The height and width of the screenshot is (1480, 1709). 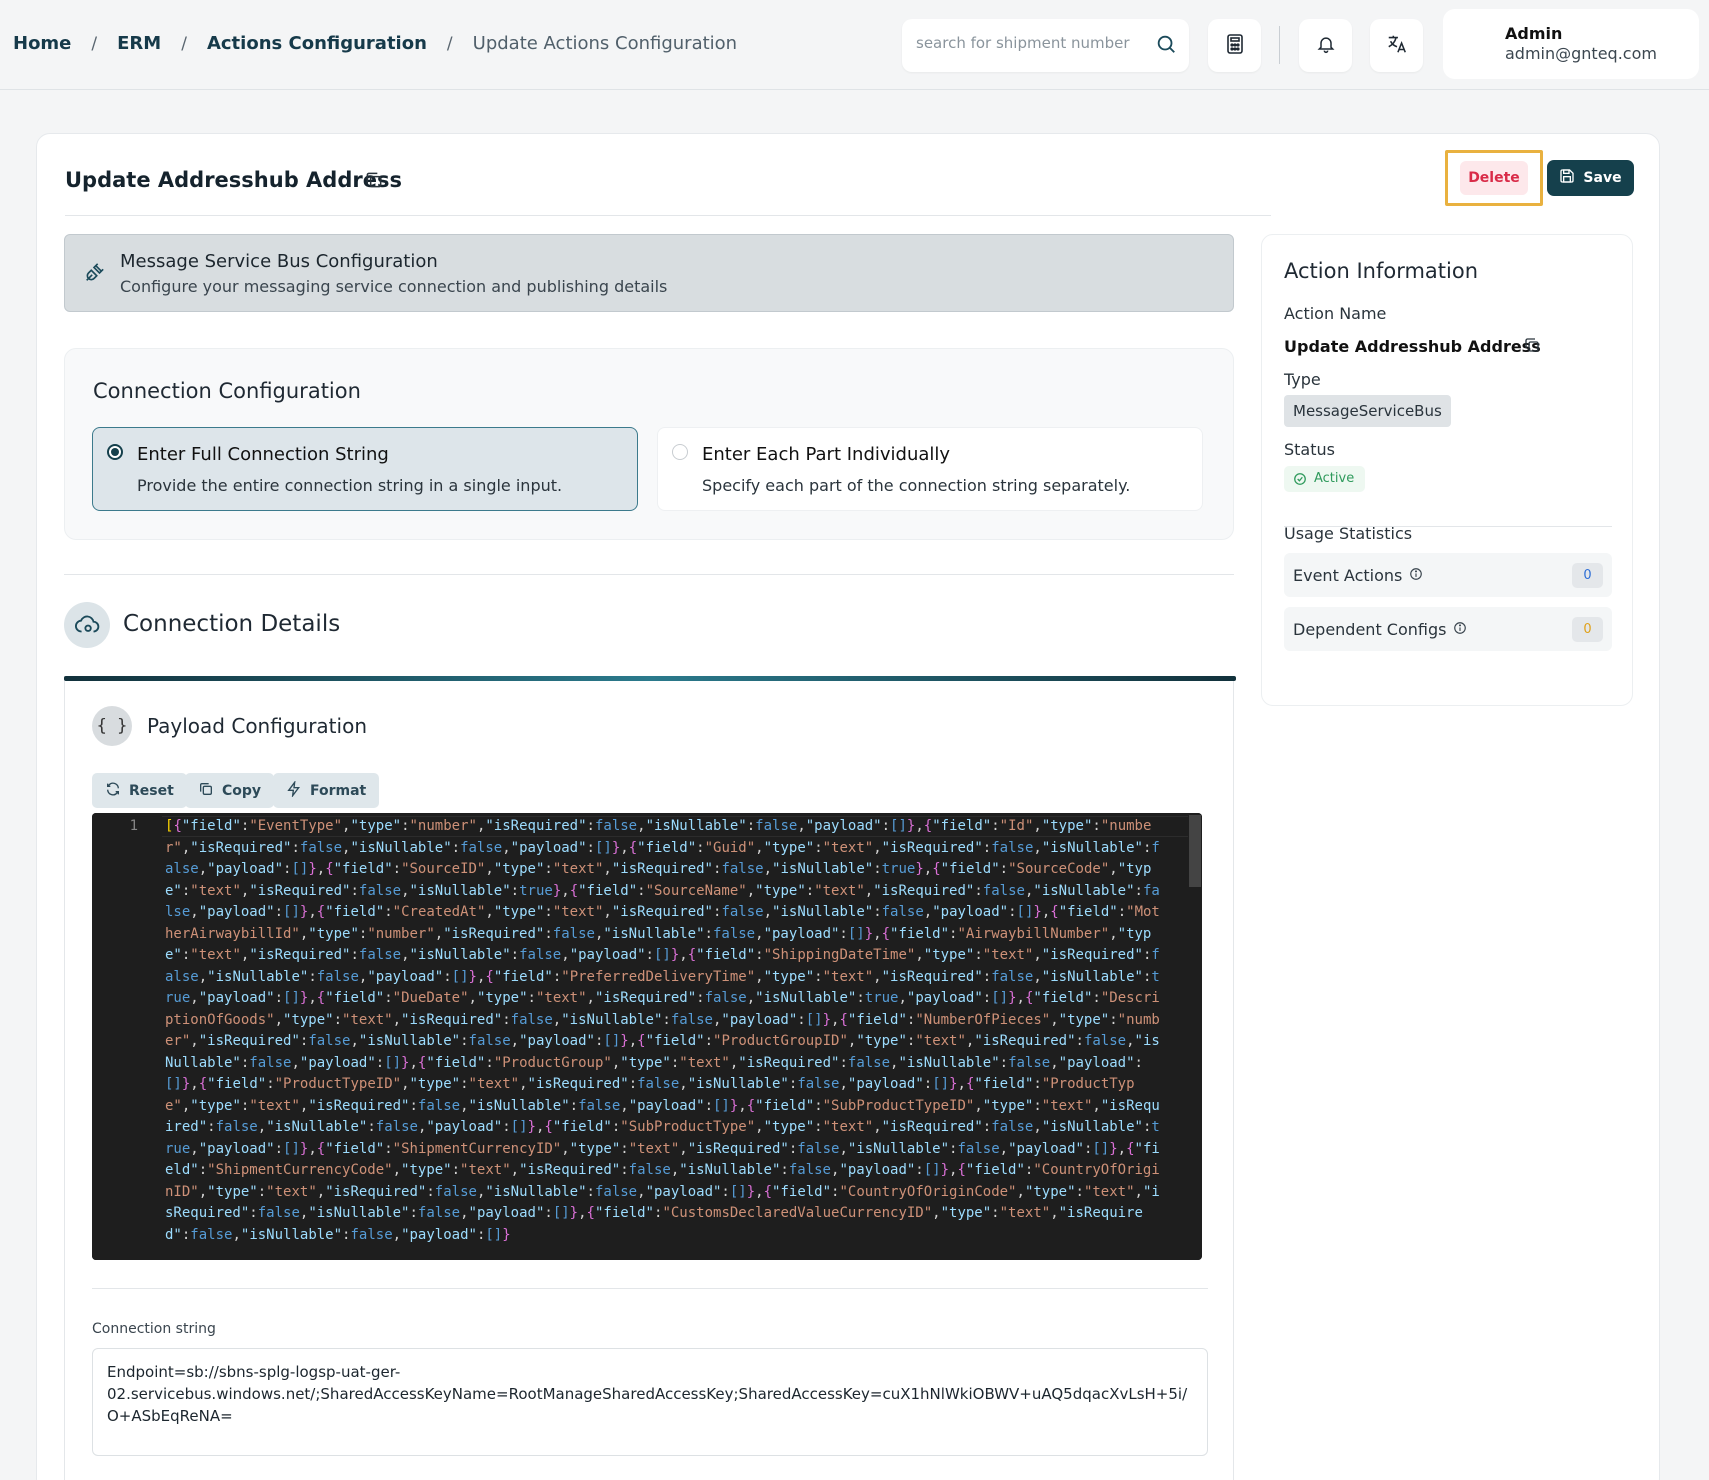 What do you see at coordinates (154, 1329) in the screenshot?
I see `connection-string-label: Connection string` at bounding box center [154, 1329].